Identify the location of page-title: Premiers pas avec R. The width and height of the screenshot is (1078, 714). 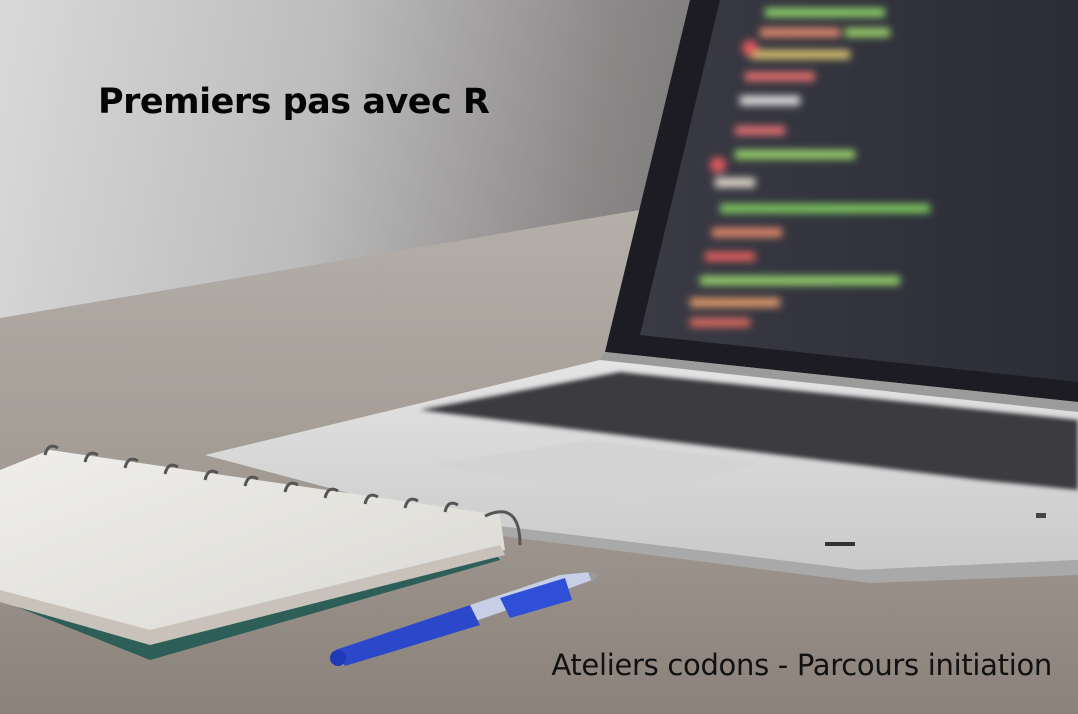
(294, 102).